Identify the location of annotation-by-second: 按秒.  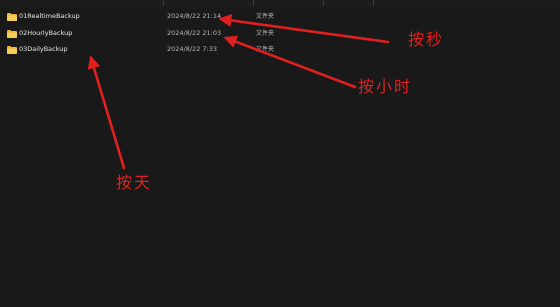
(426, 39).